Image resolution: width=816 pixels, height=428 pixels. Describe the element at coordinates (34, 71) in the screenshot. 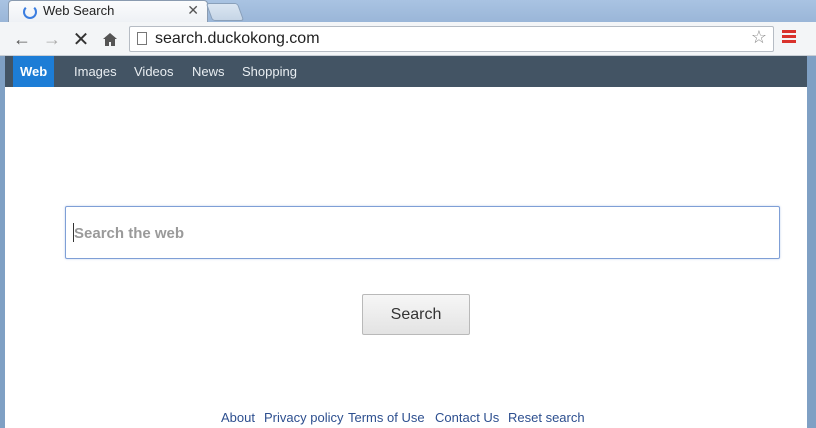

I see `nav-web: Web` at that location.